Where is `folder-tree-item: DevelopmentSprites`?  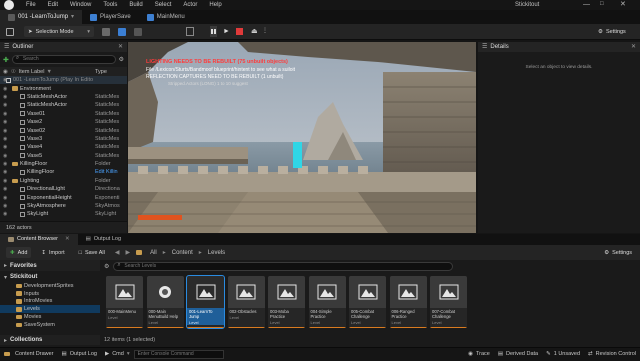
folder-tree-item: DevelopmentSprites is located at coordinates (58, 286).